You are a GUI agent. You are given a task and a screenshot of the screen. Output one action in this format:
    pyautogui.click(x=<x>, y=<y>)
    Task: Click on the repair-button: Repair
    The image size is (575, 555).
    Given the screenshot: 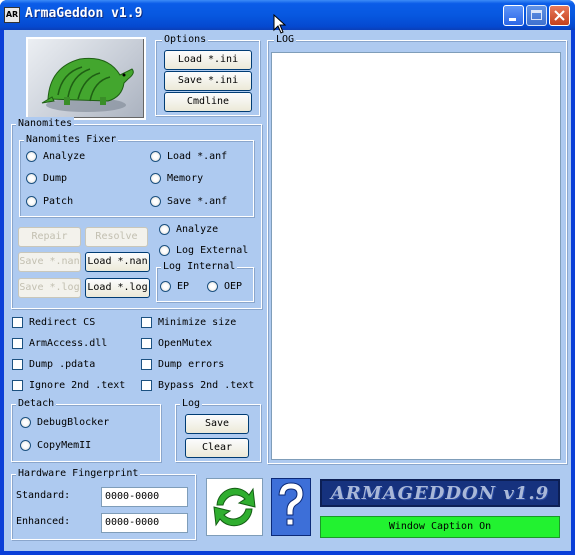 What is the action you would take?
    pyautogui.click(x=49, y=237)
    